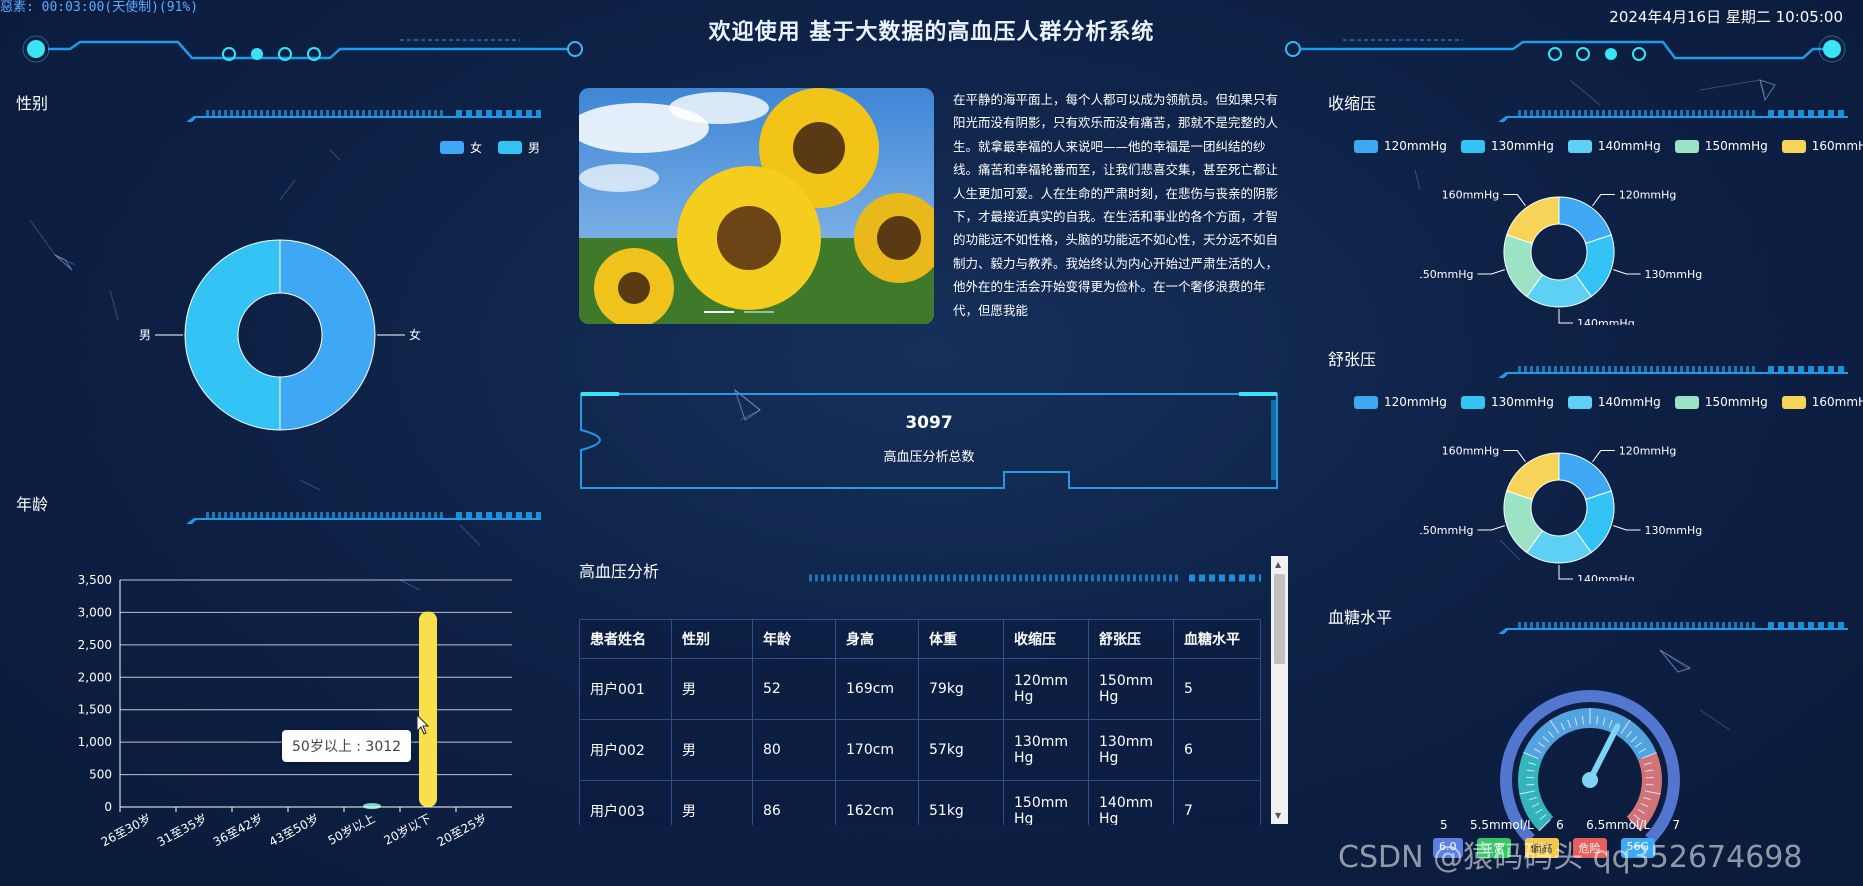 The width and height of the screenshot is (1863, 886). I want to click on glucose-title-bar, so click(1588, 628).